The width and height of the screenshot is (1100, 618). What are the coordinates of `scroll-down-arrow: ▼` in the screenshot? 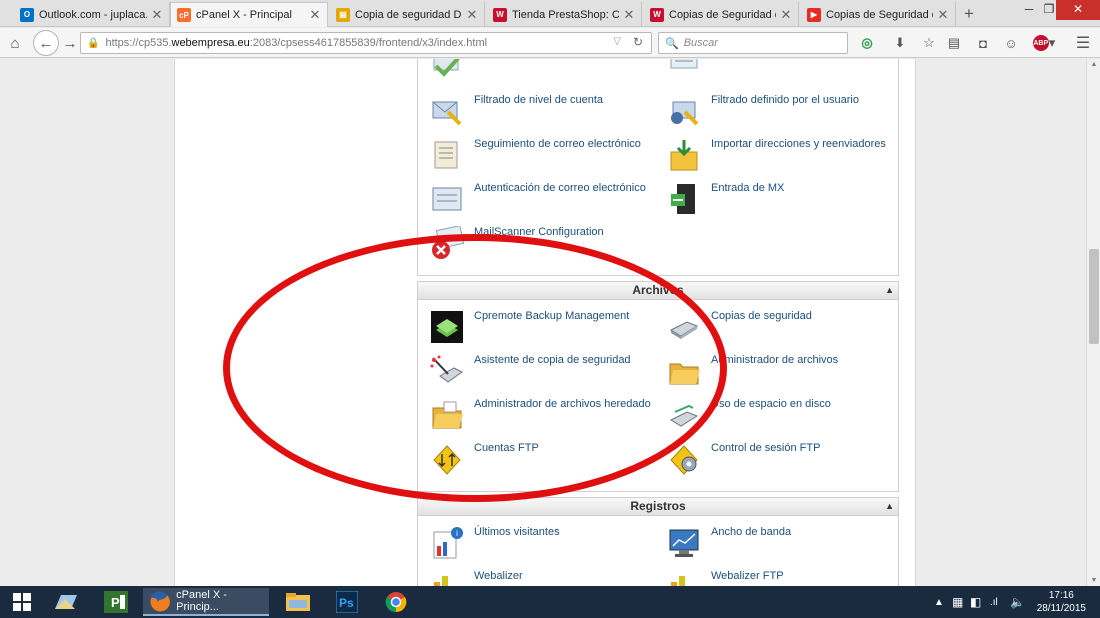 It's located at (1093, 580).